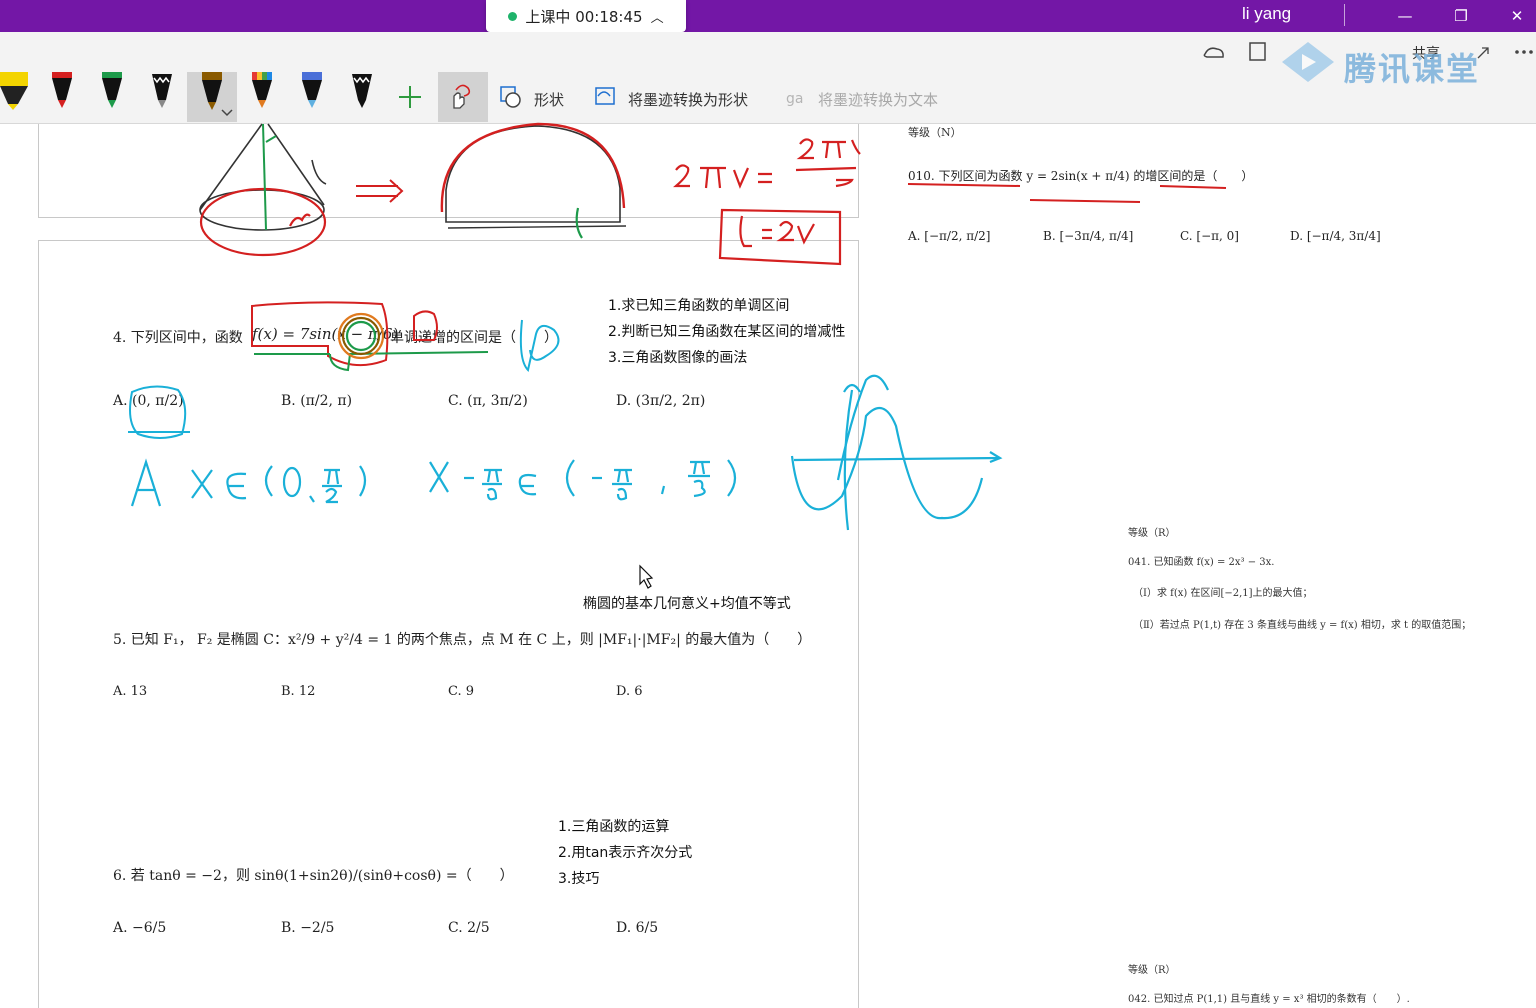 This screenshot has height=1008, width=1536. What do you see at coordinates (1461, 16) in the screenshot?
I see `restore-icon: ❐` at bounding box center [1461, 16].